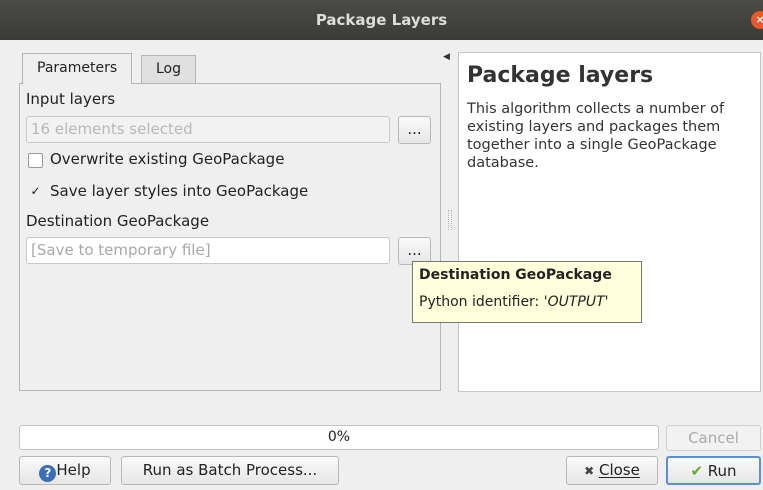 This screenshot has width=763, height=490. Describe the element at coordinates (208, 250) in the screenshot. I see `destination-field: [Save to temporary file]` at that location.